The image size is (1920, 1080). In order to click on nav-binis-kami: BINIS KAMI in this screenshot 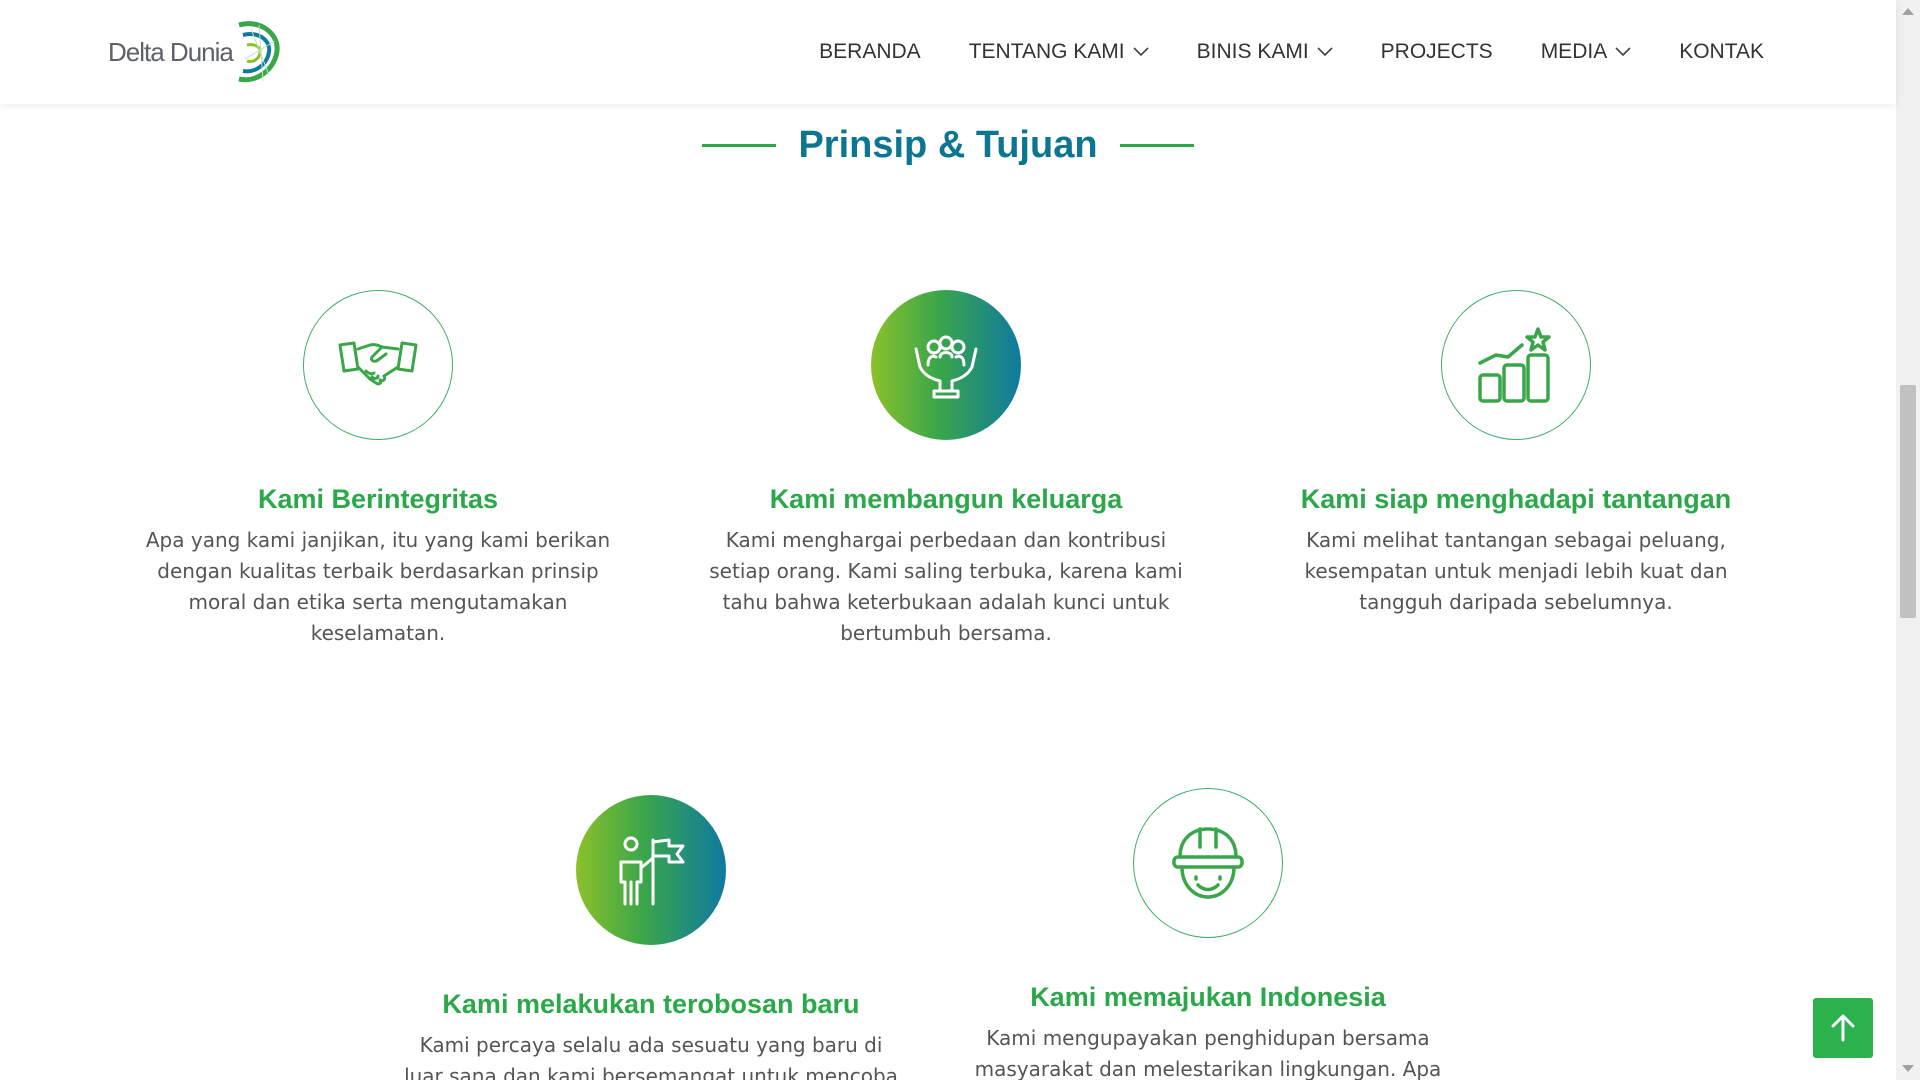, I will do `click(1265, 52)`.